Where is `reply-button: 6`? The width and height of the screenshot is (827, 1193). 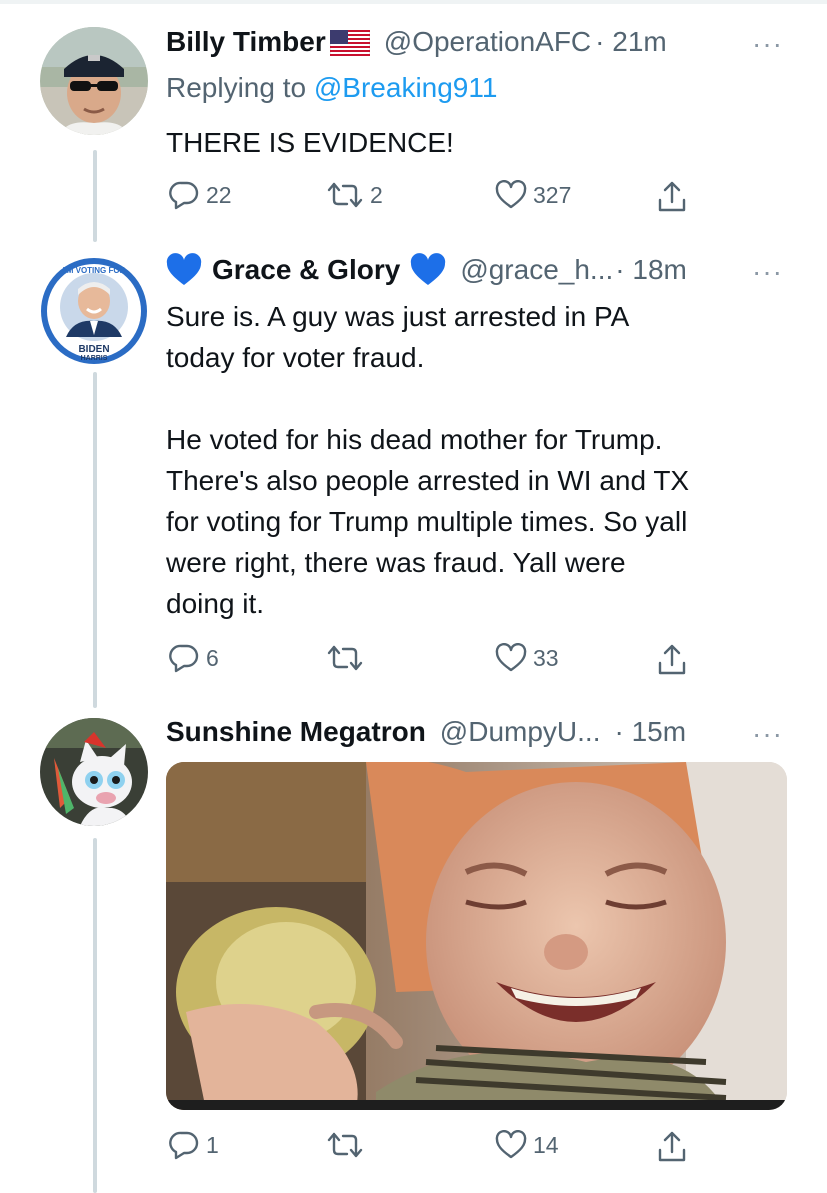 reply-button: 6 is located at coordinates (193, 658).